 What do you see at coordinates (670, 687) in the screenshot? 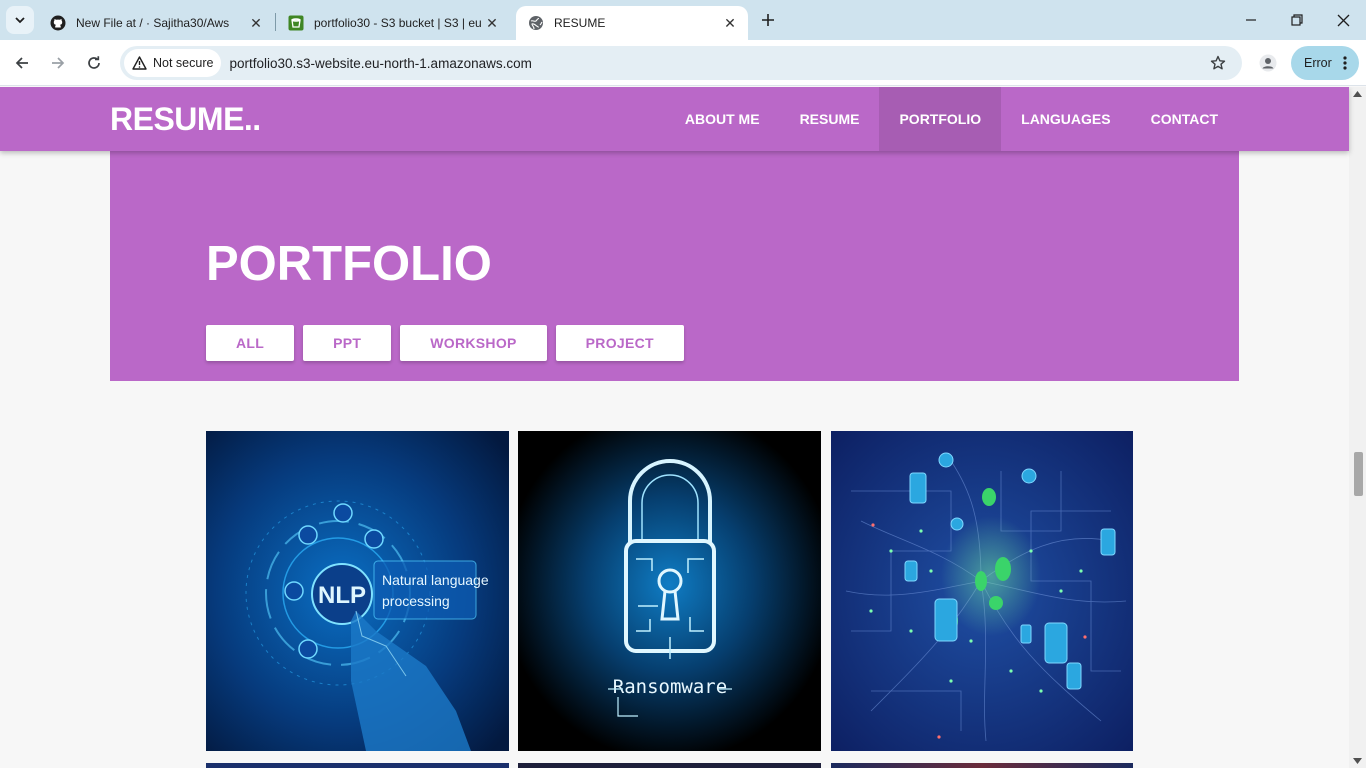
I see `ransomware-caption: Ransomware` at bounding box center [670, 687].